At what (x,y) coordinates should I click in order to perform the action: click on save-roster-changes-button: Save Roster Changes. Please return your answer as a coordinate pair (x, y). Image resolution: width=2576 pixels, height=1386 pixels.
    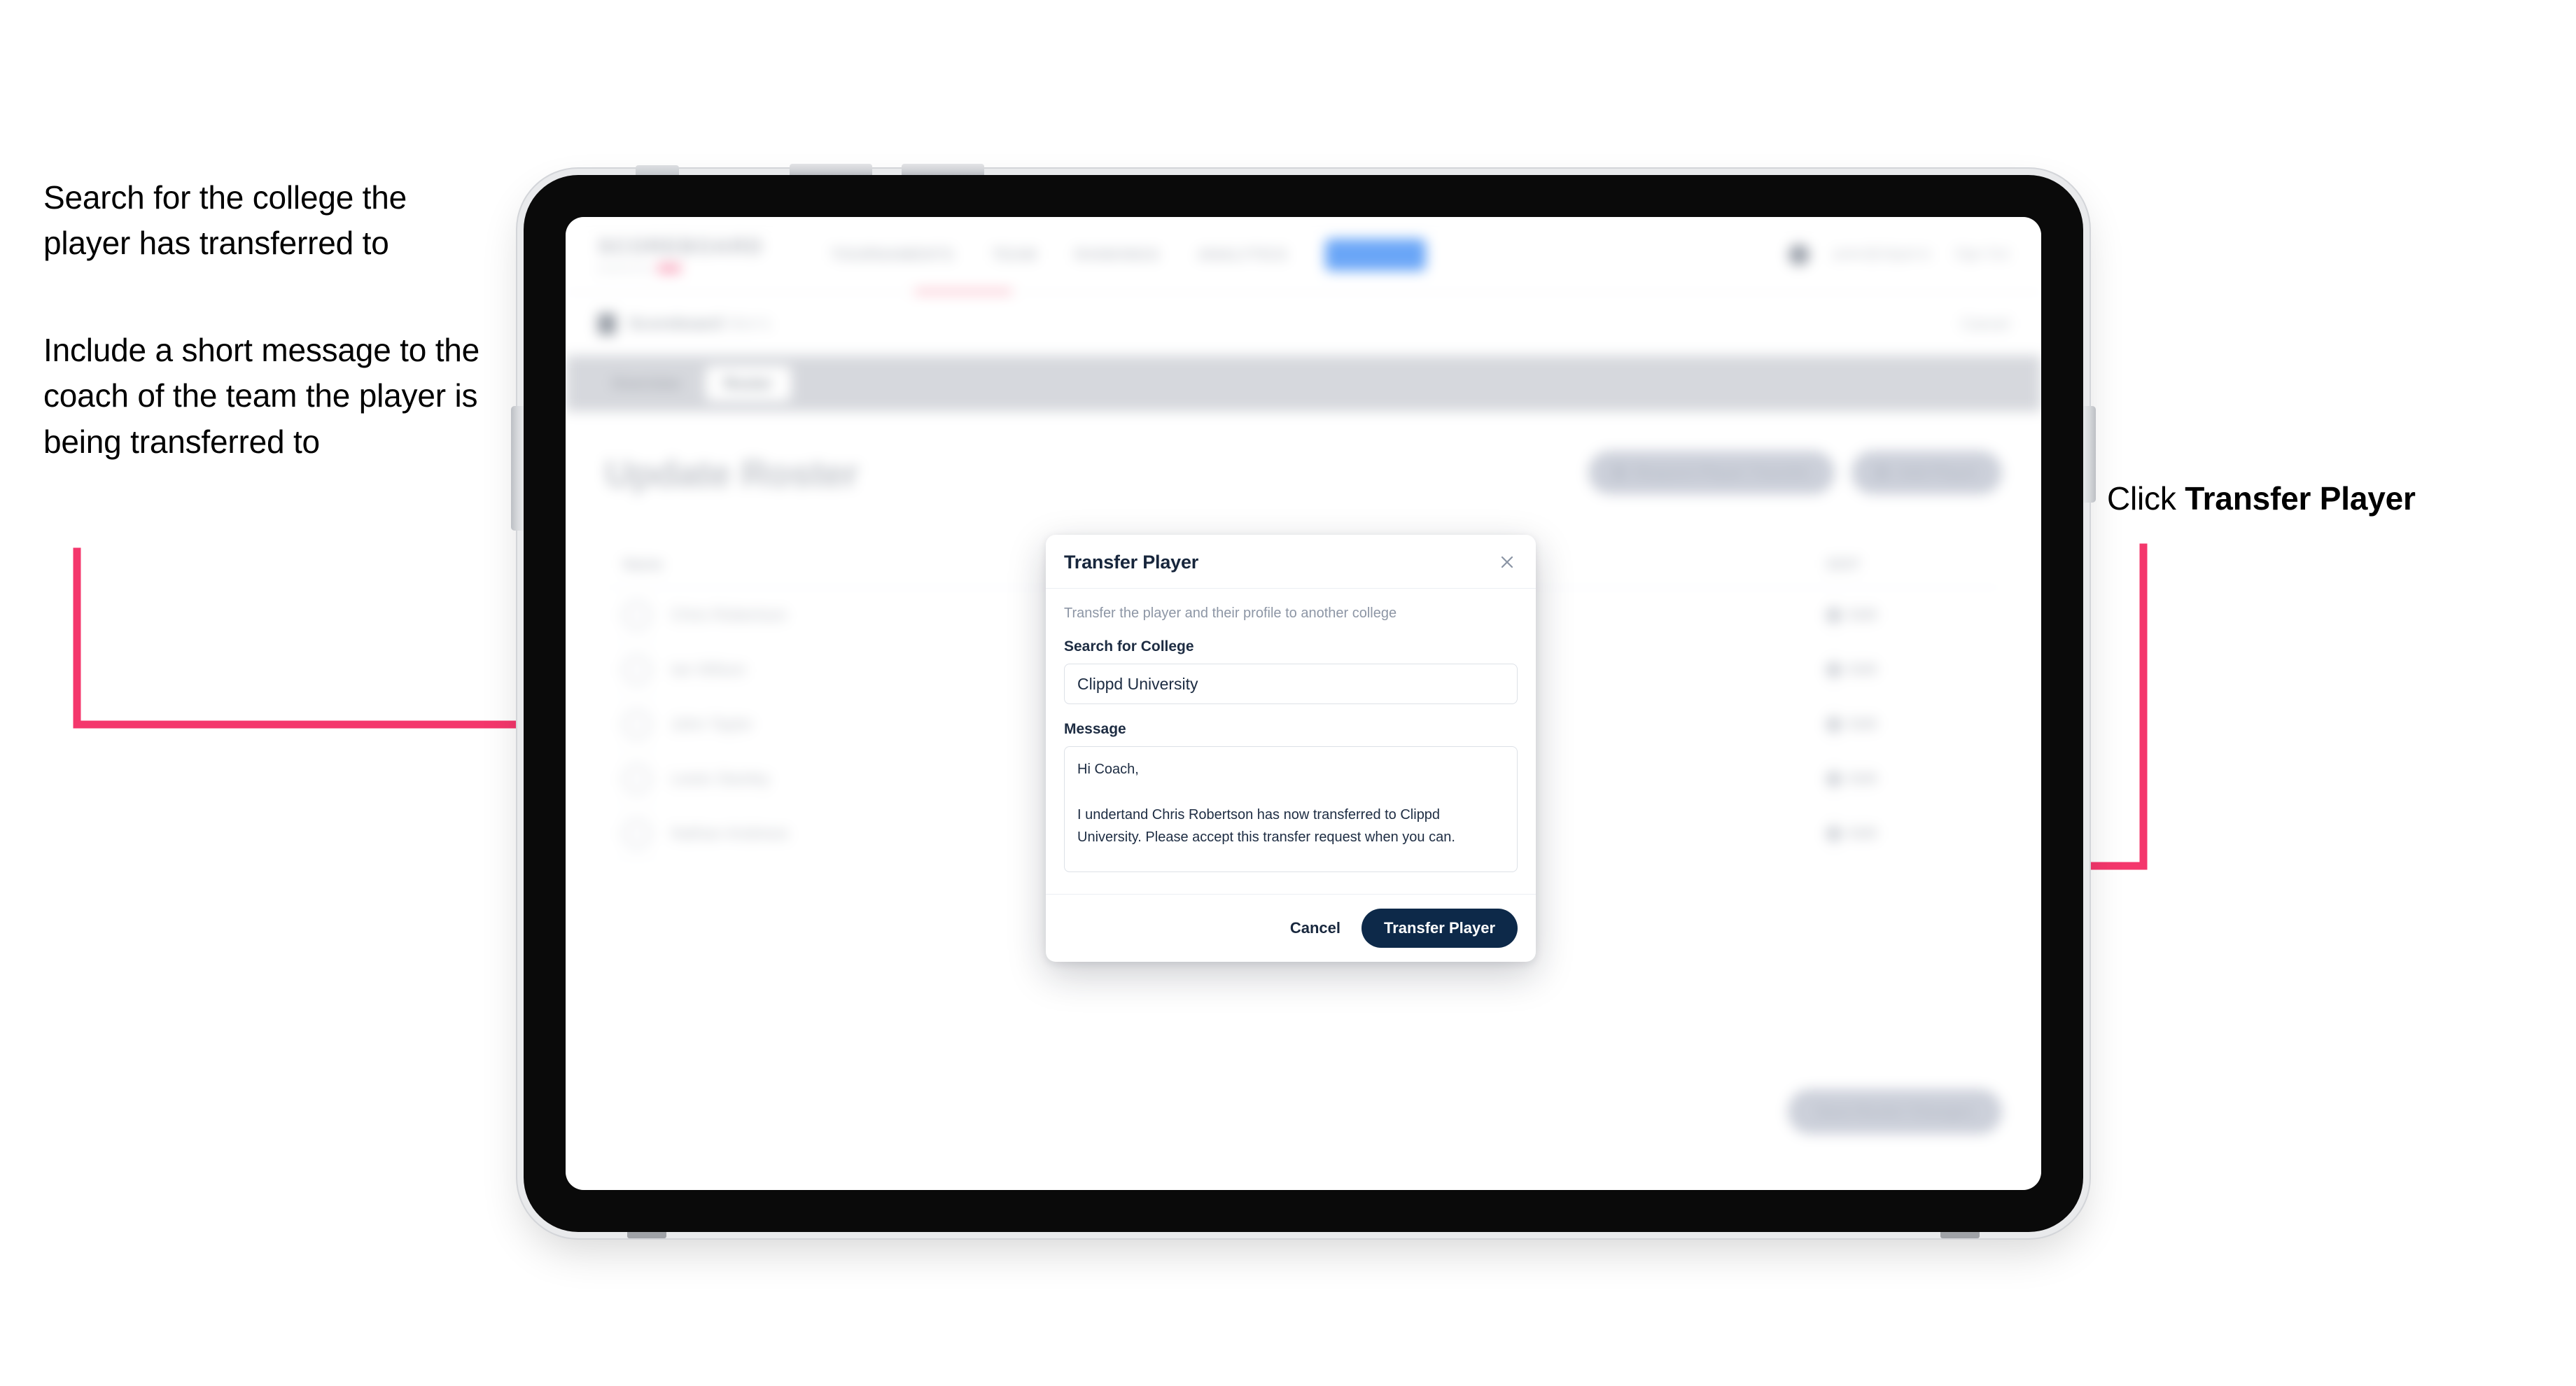
    Looking at the image, I should click on (1894, 1111).